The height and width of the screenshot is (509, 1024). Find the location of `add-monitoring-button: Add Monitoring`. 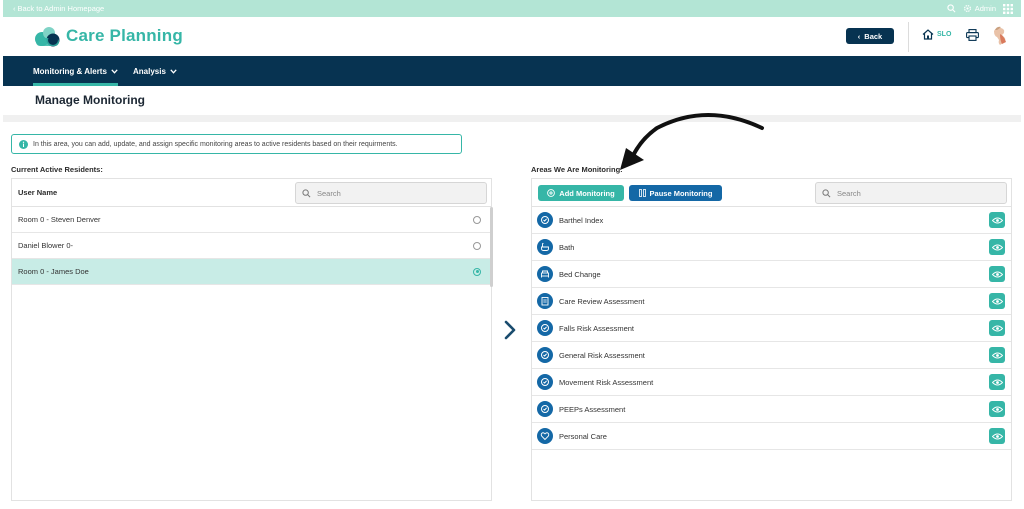

add-monitoring-button: Add Monitoring is located at coordinates (581, 193).